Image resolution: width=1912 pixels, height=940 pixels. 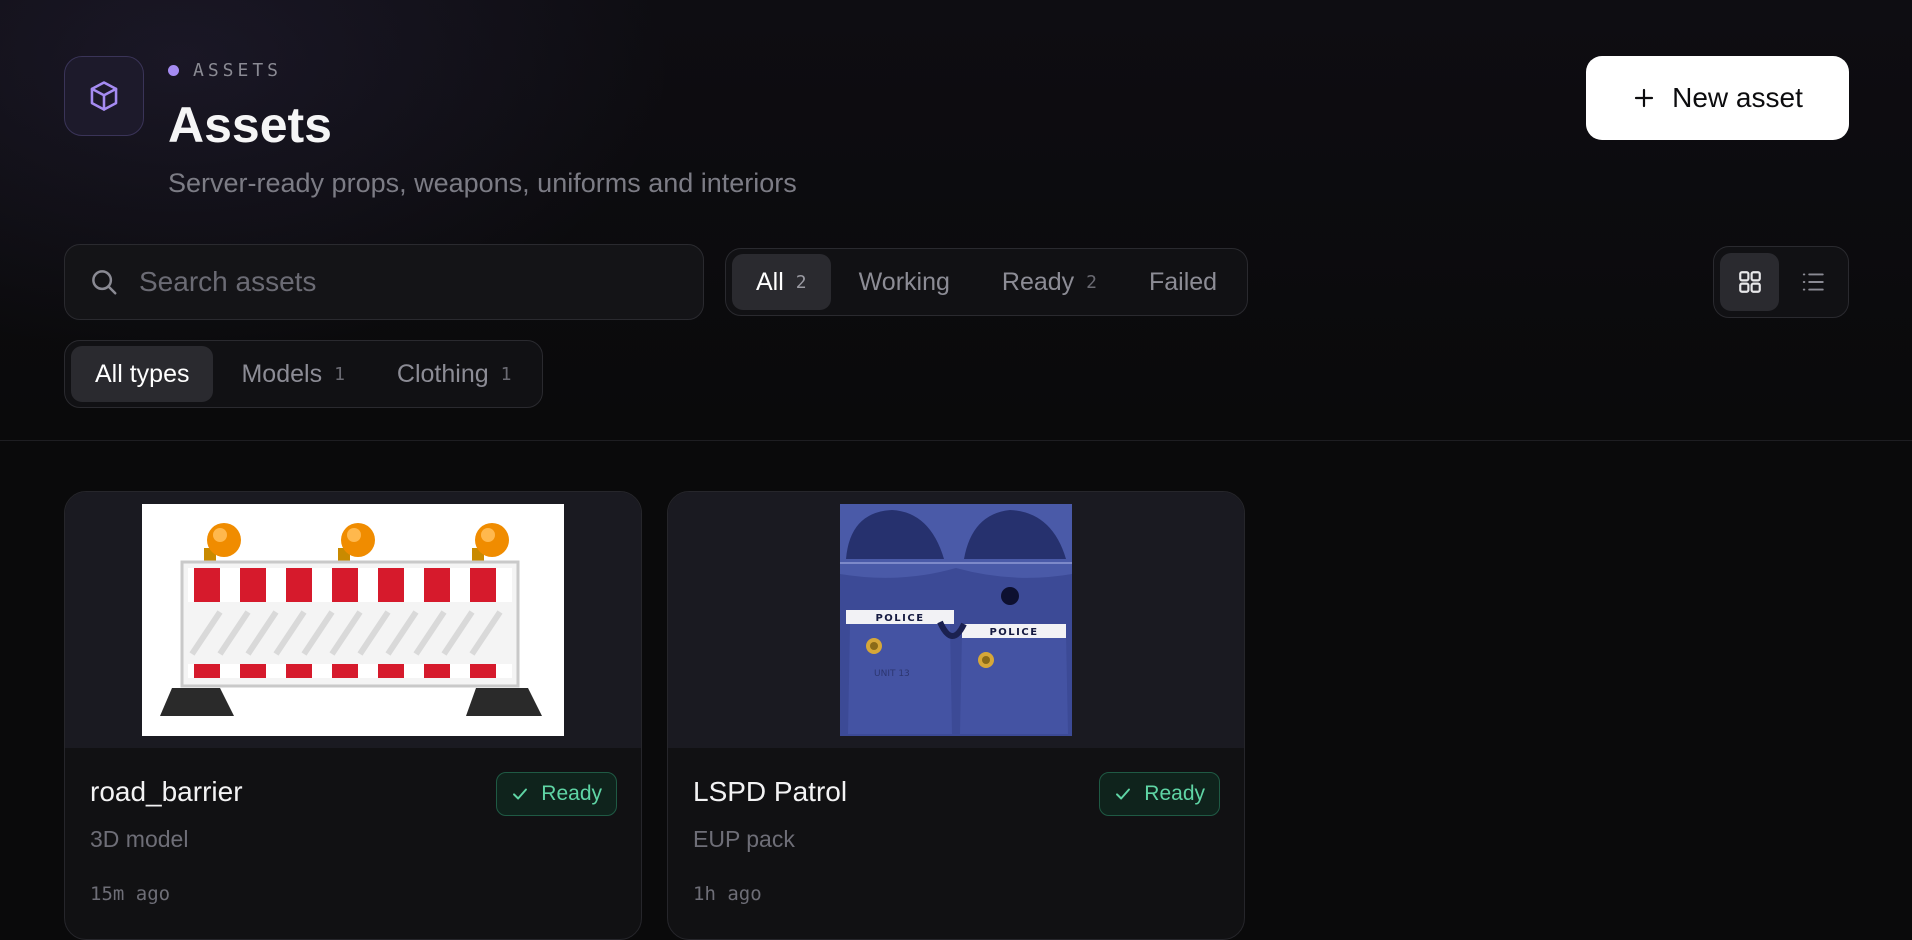 I want to click on filter-working: Working, so click(x=904, y=282).